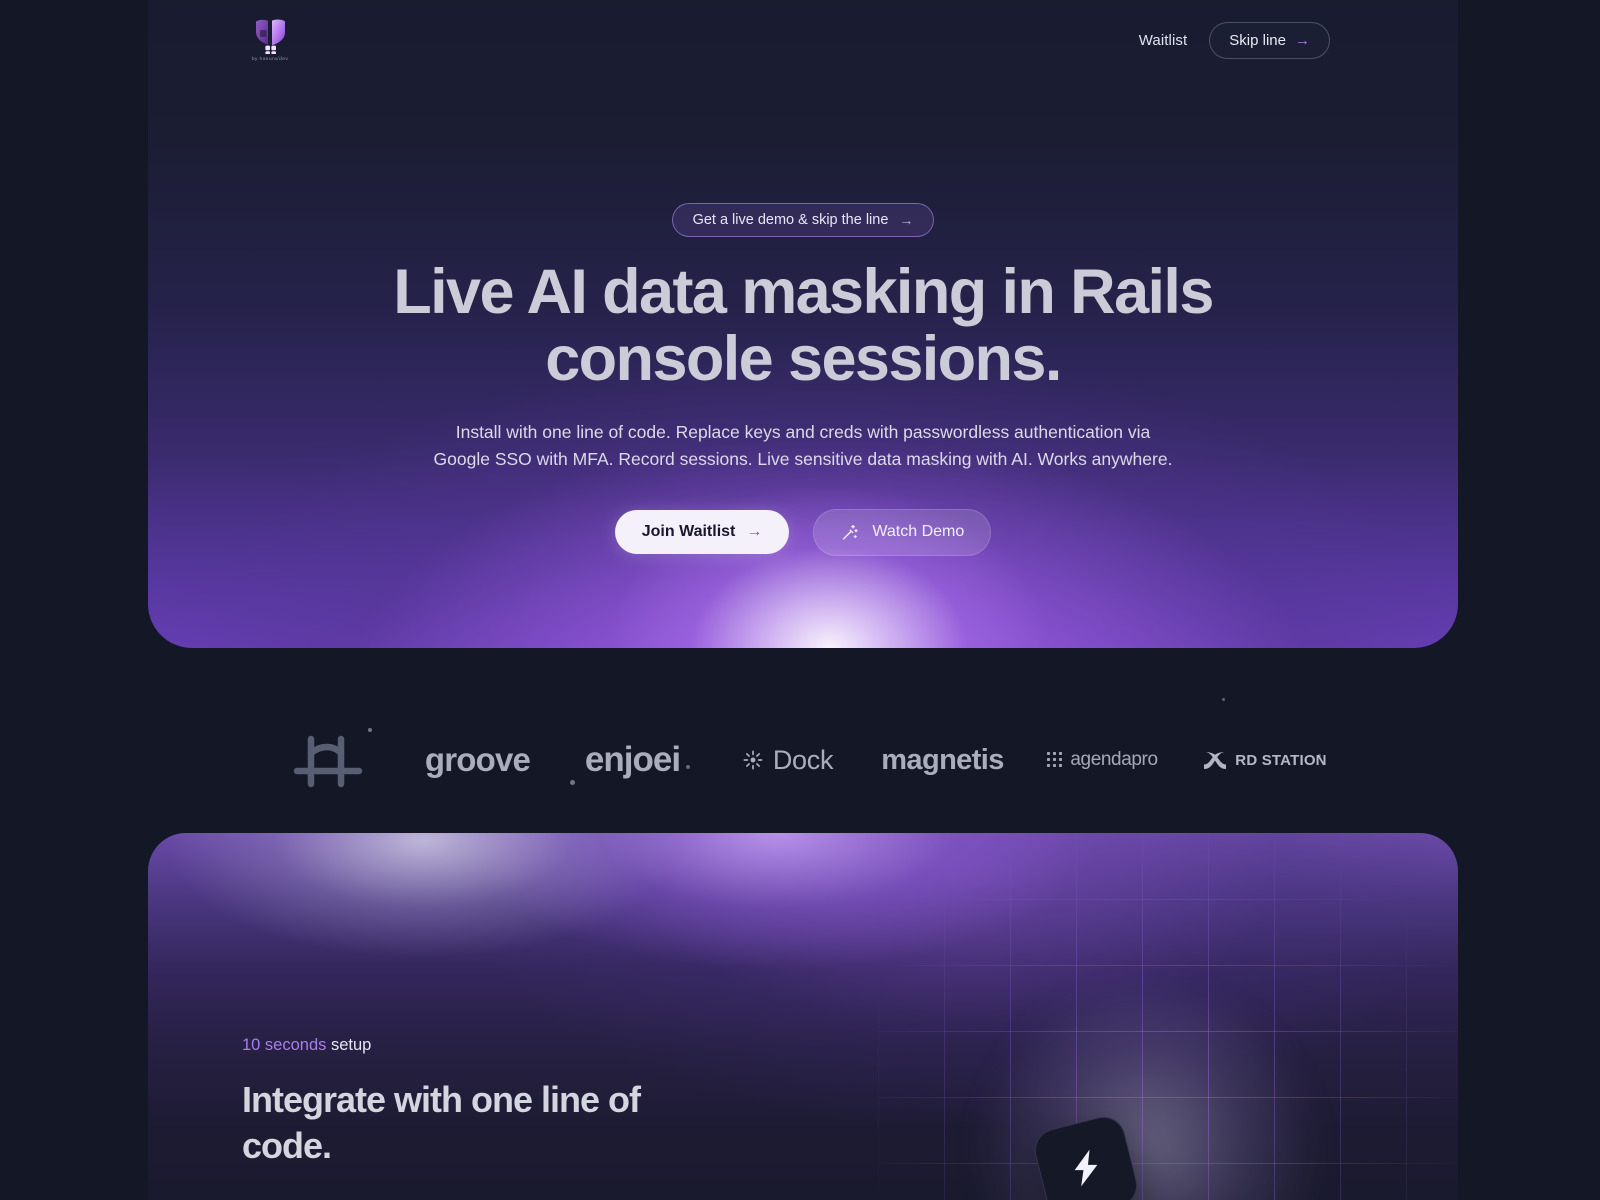 The height and width of the screenshot is (1200, 1600). What do you see at coordinates (803, 532) in the screenshot?
I see `hero-cta-group: Join Waitlist → Watch Demo` at bounding box center [803, 532].